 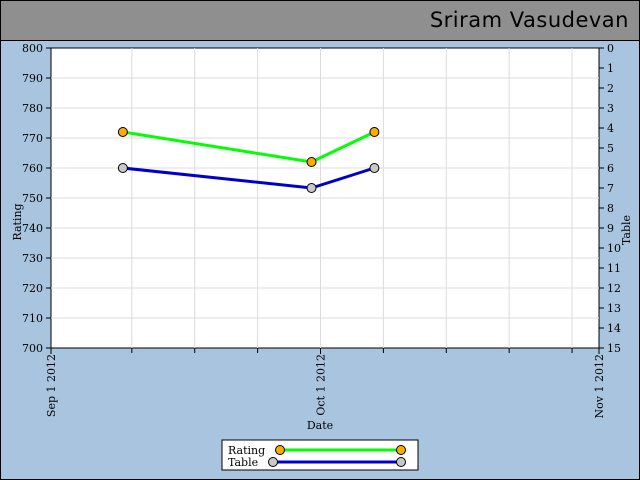 What do you see at coordinates (626, 230) in the screenshot?
I see `y2-axis-label: Table` at bounding box center [626, 230].